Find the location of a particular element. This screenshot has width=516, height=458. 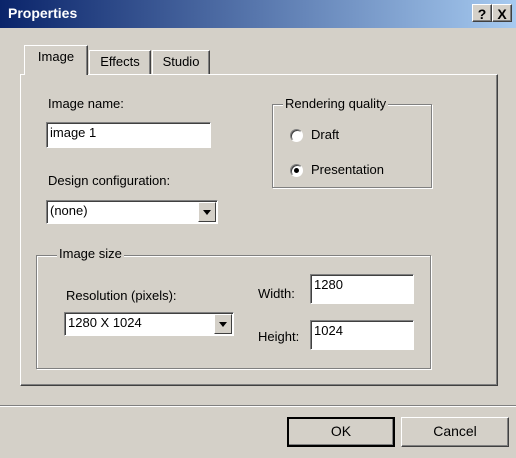

ok-button: OK is located at coordinates (341, 432).